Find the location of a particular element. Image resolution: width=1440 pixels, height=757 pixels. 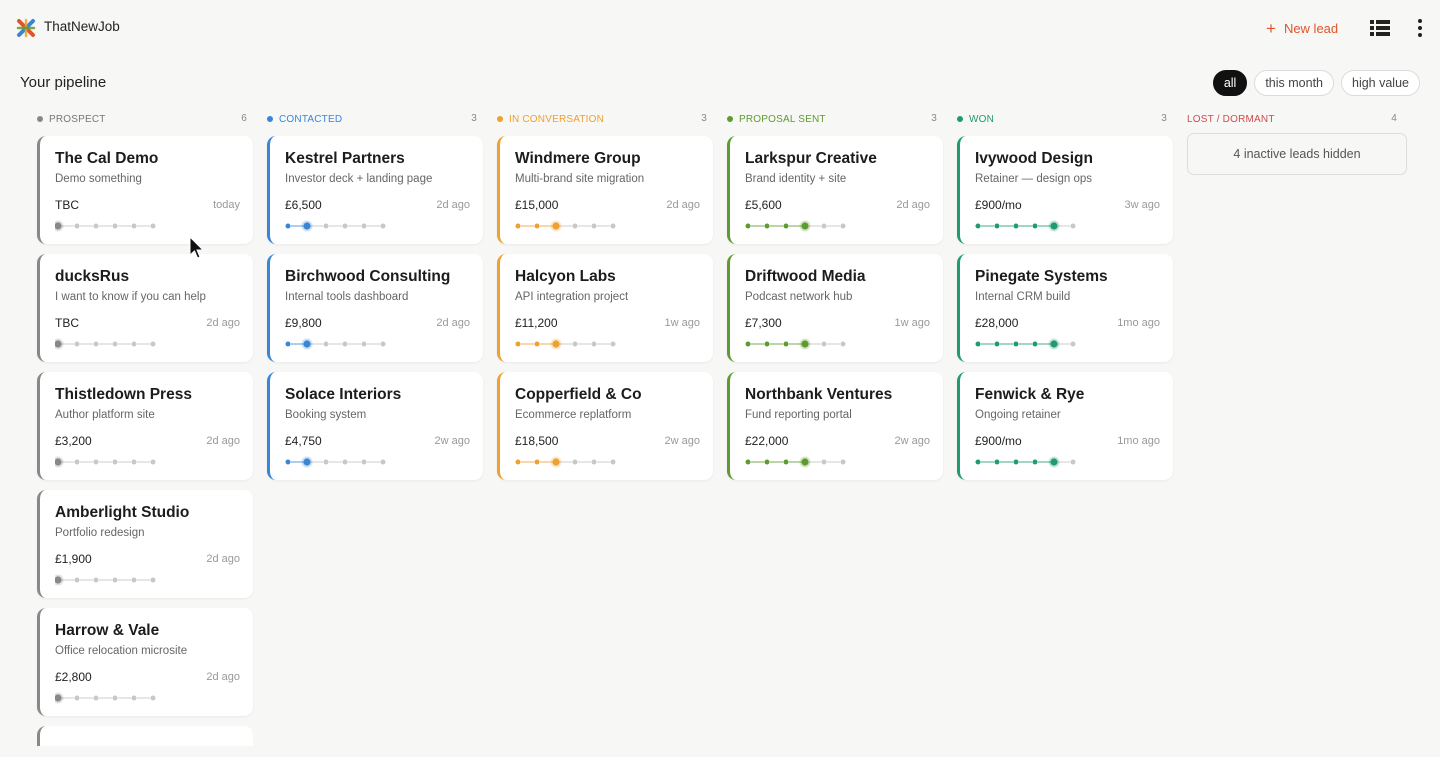

lead-value: £1,900 is located at coordinates (73, 559).